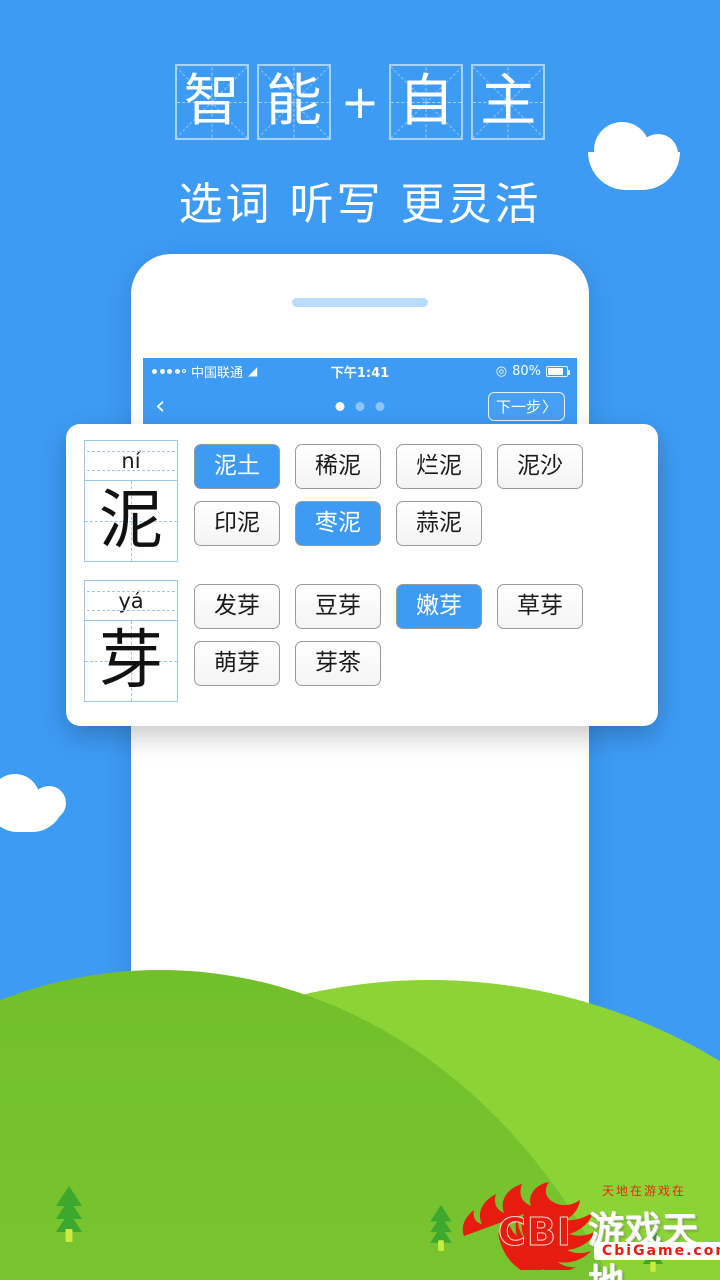 The image size is (720, 1280). I want to click on headline-char-glyph: 能, so click(293, 101).